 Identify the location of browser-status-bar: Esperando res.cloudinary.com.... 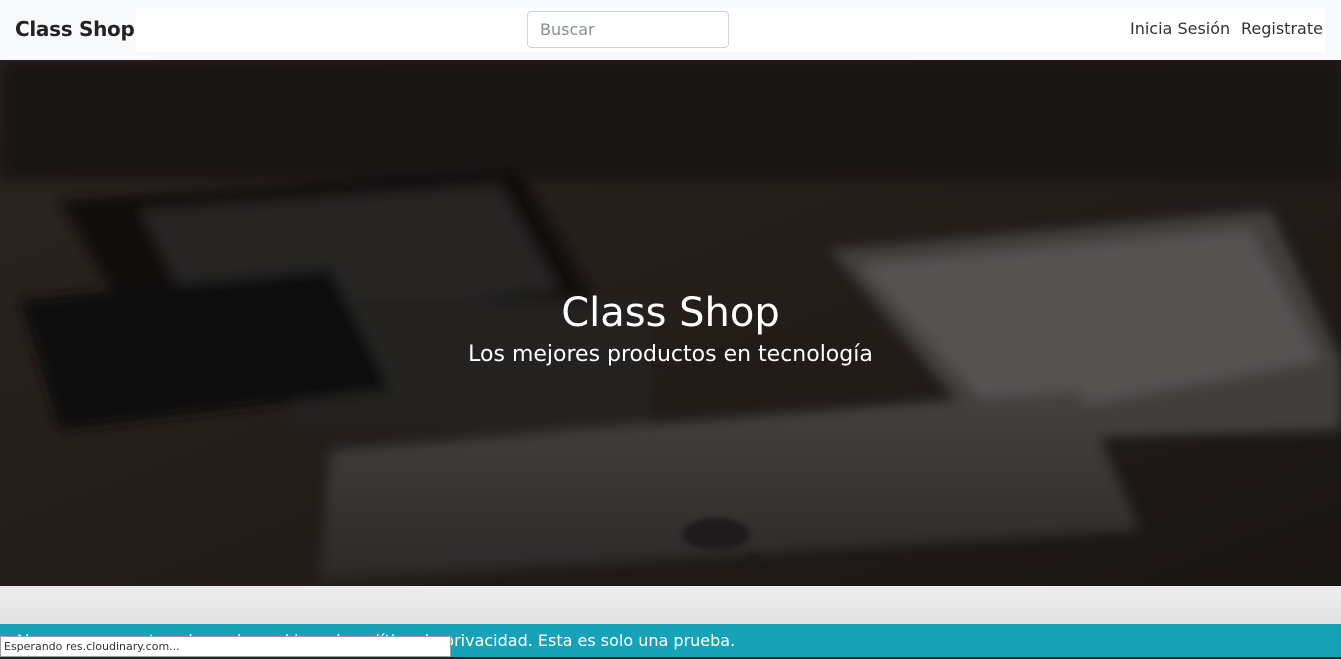
(225, 646).